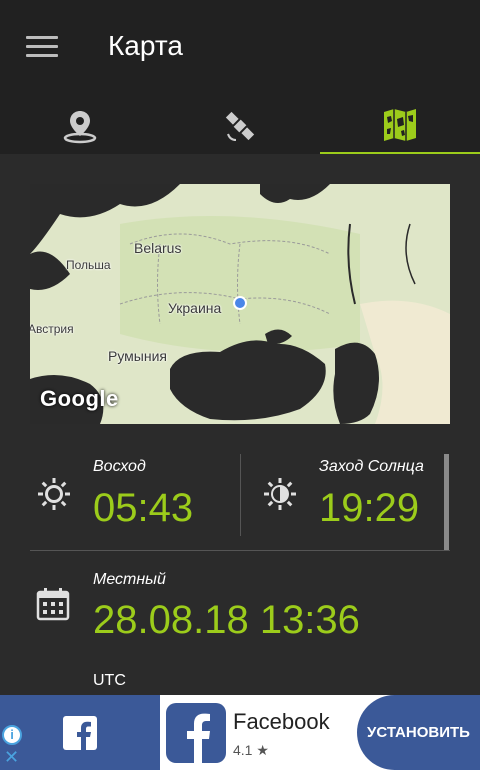  What do you see at coordinates (371, 466) in the screenshot?
I see `sunset-label: Заход Солнца` at bounding box center [371, 466].